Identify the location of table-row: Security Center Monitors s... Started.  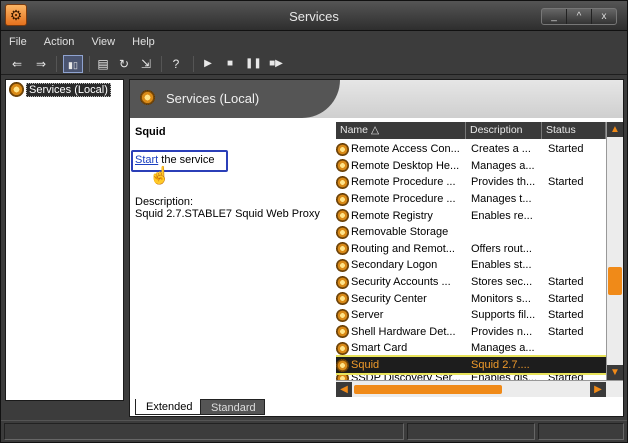
(471, 298).